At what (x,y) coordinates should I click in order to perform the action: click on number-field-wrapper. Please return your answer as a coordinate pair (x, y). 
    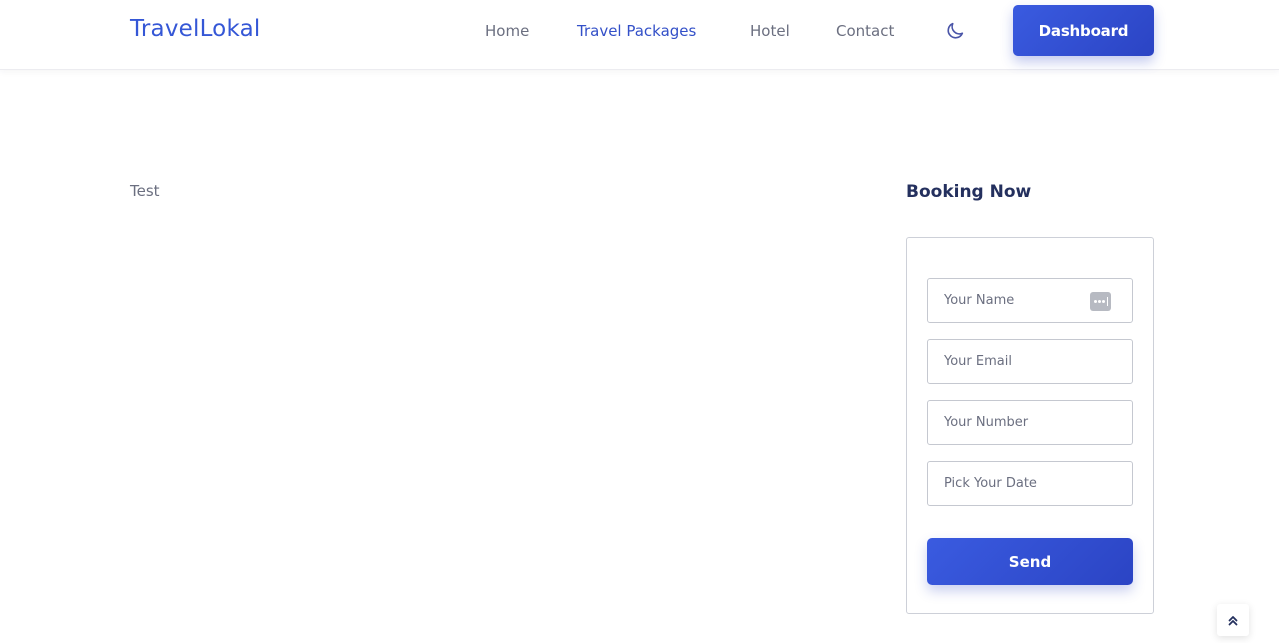
    Looking at the image, I should click on (1030, 422).